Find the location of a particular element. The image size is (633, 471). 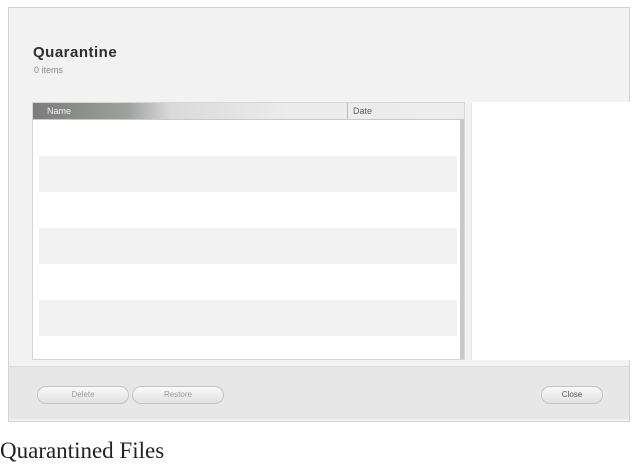

file-details-panel is located at coordinates (551, 231).